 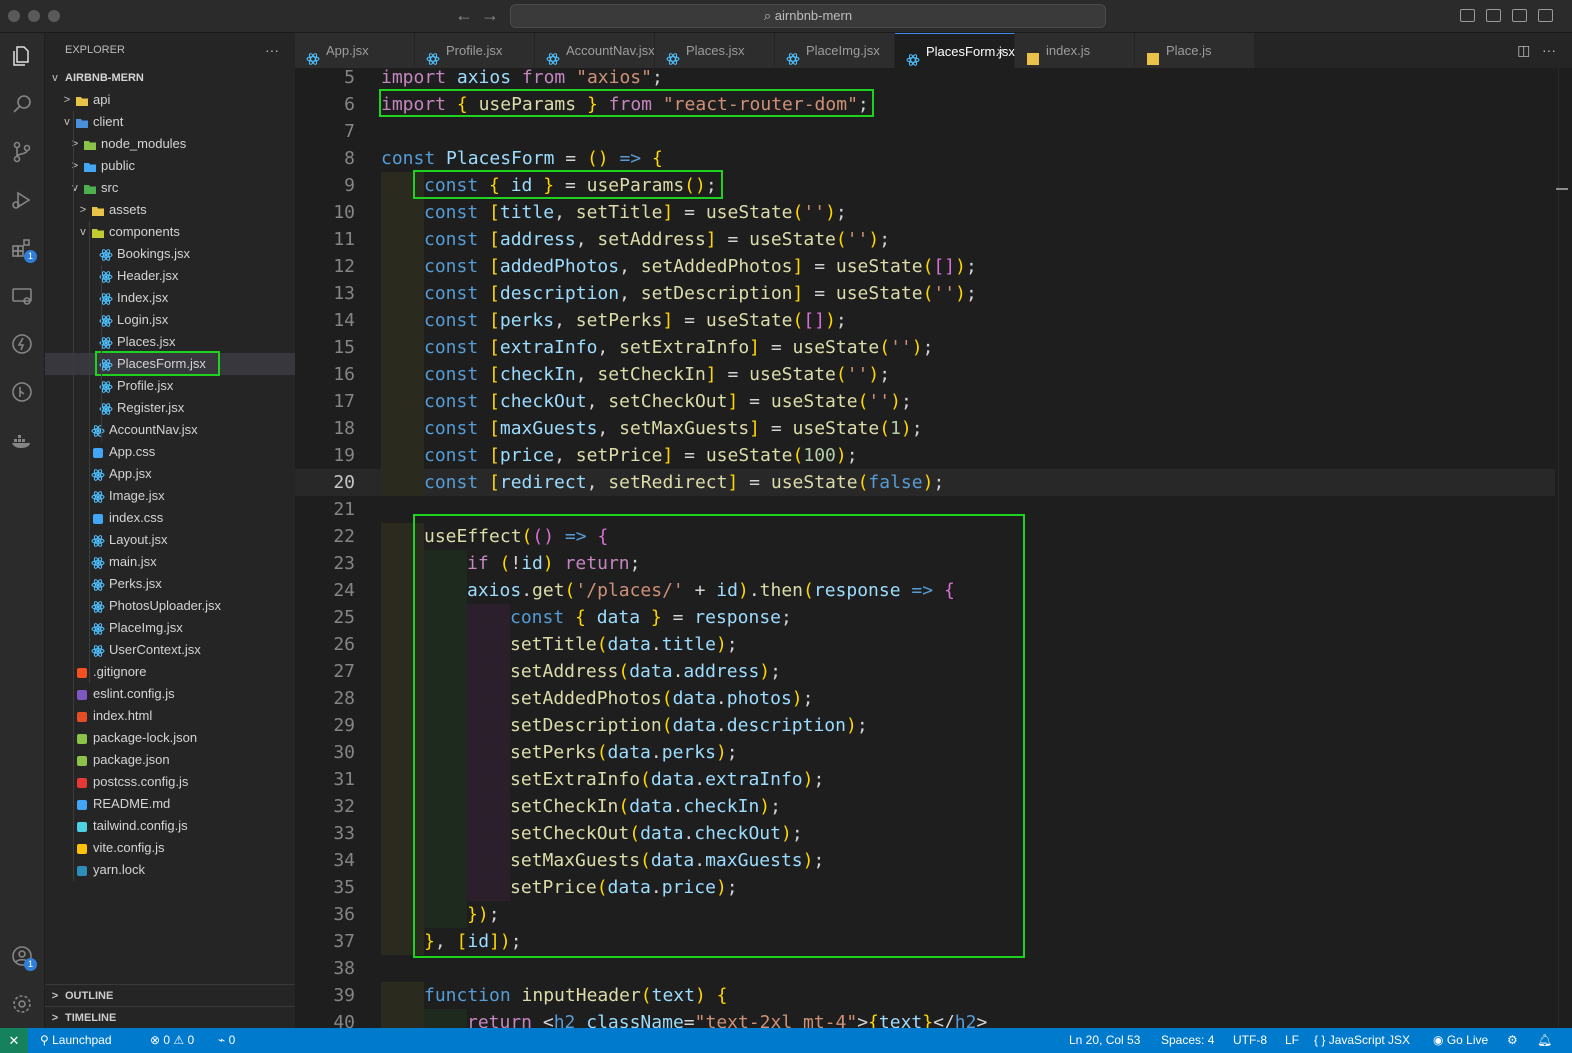 What do you see at coordinates (170, 320) in the screenshot?
I see `file-login-jsx: Login.jsx` at bounding box center [170, 320].